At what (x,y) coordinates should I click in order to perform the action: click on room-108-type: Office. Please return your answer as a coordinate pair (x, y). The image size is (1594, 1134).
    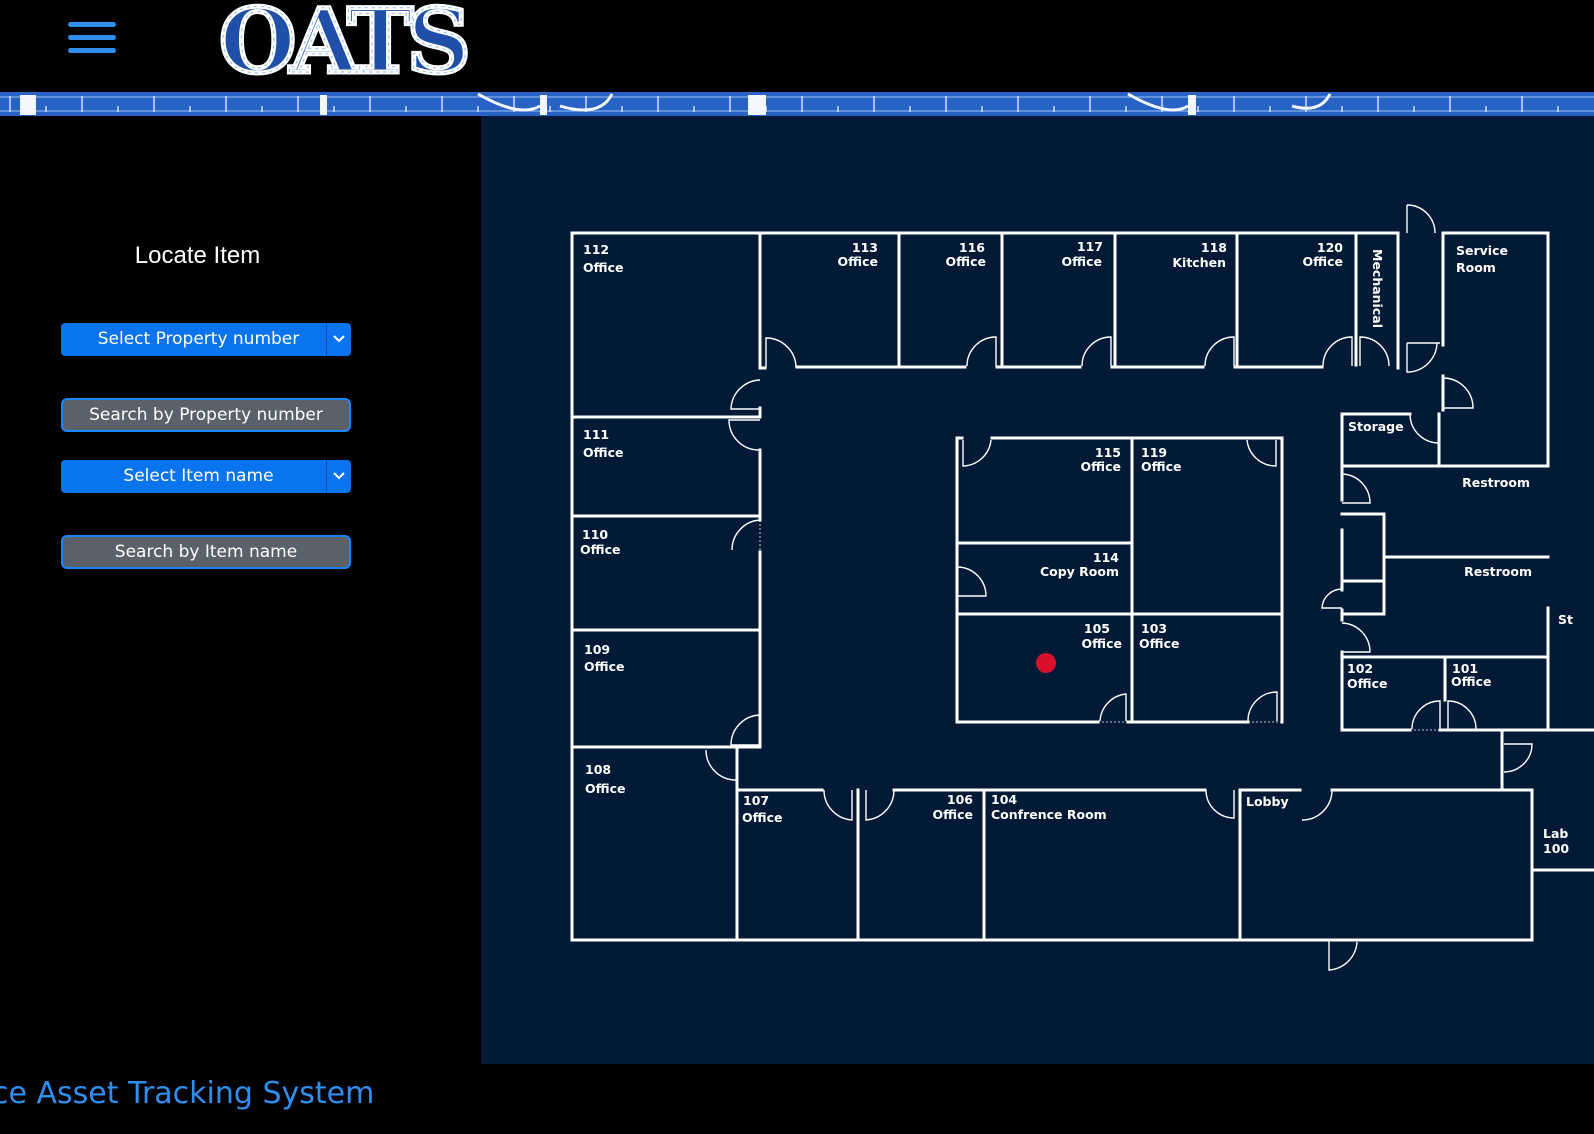
    Looking at the image, I should click on (605, 788).